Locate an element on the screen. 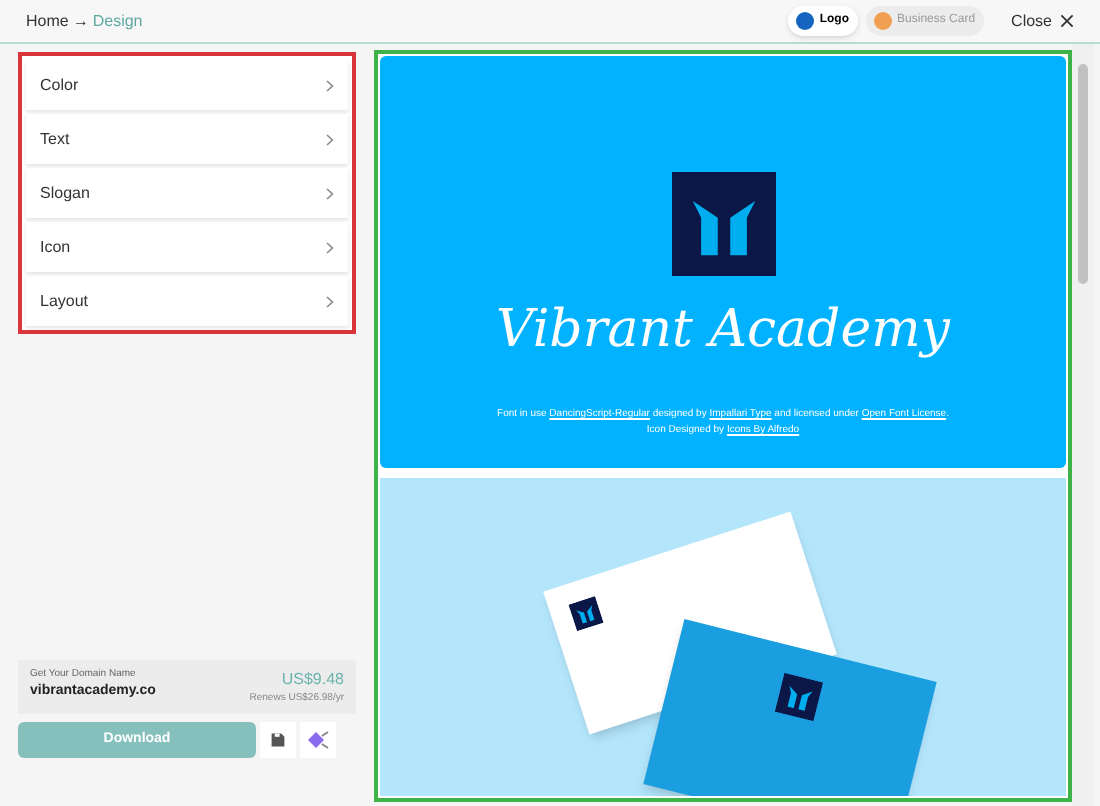 This screenshot has width=1100, height=806. current-page: Design is located at coordinates (117, 21).